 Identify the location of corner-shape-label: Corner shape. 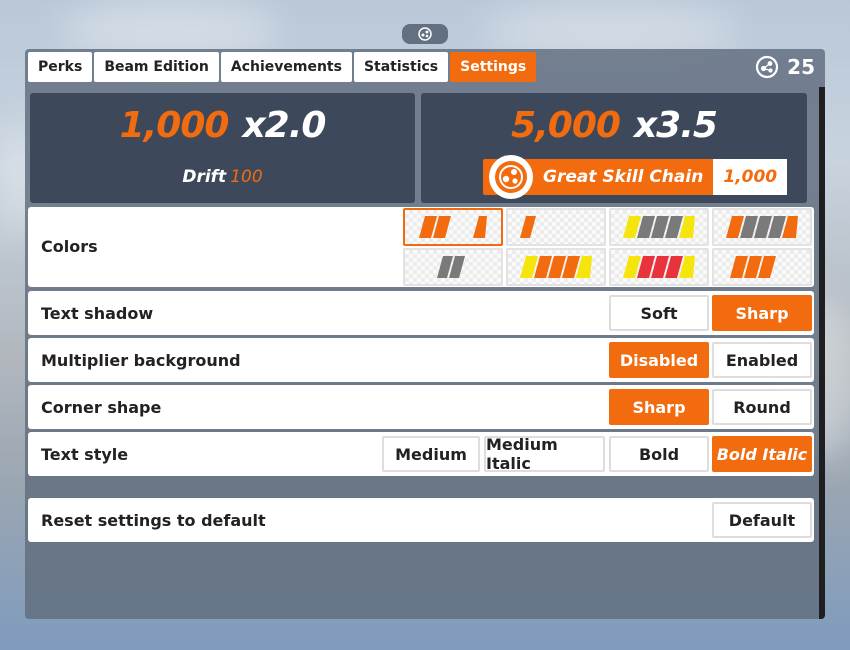
(101, 407).